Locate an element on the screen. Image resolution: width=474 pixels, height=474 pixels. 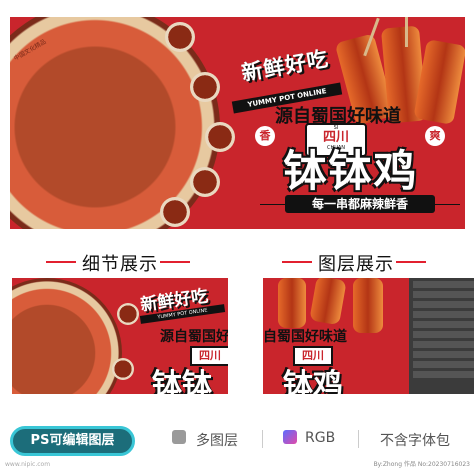
detail-label: 细节展示 is located at coordinates (120, 264).